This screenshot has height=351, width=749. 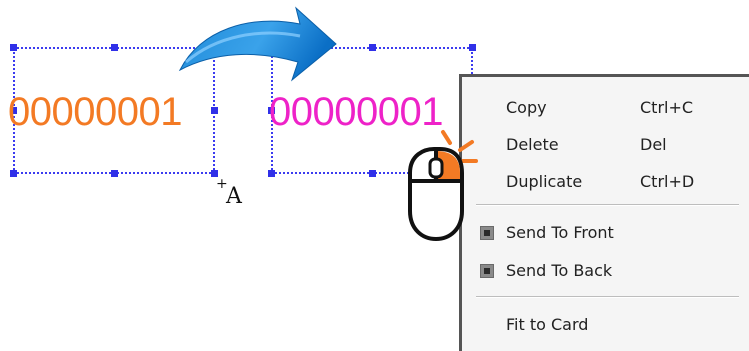 I want to click on menu-item-label: Copy, so click(x=526, y=107).